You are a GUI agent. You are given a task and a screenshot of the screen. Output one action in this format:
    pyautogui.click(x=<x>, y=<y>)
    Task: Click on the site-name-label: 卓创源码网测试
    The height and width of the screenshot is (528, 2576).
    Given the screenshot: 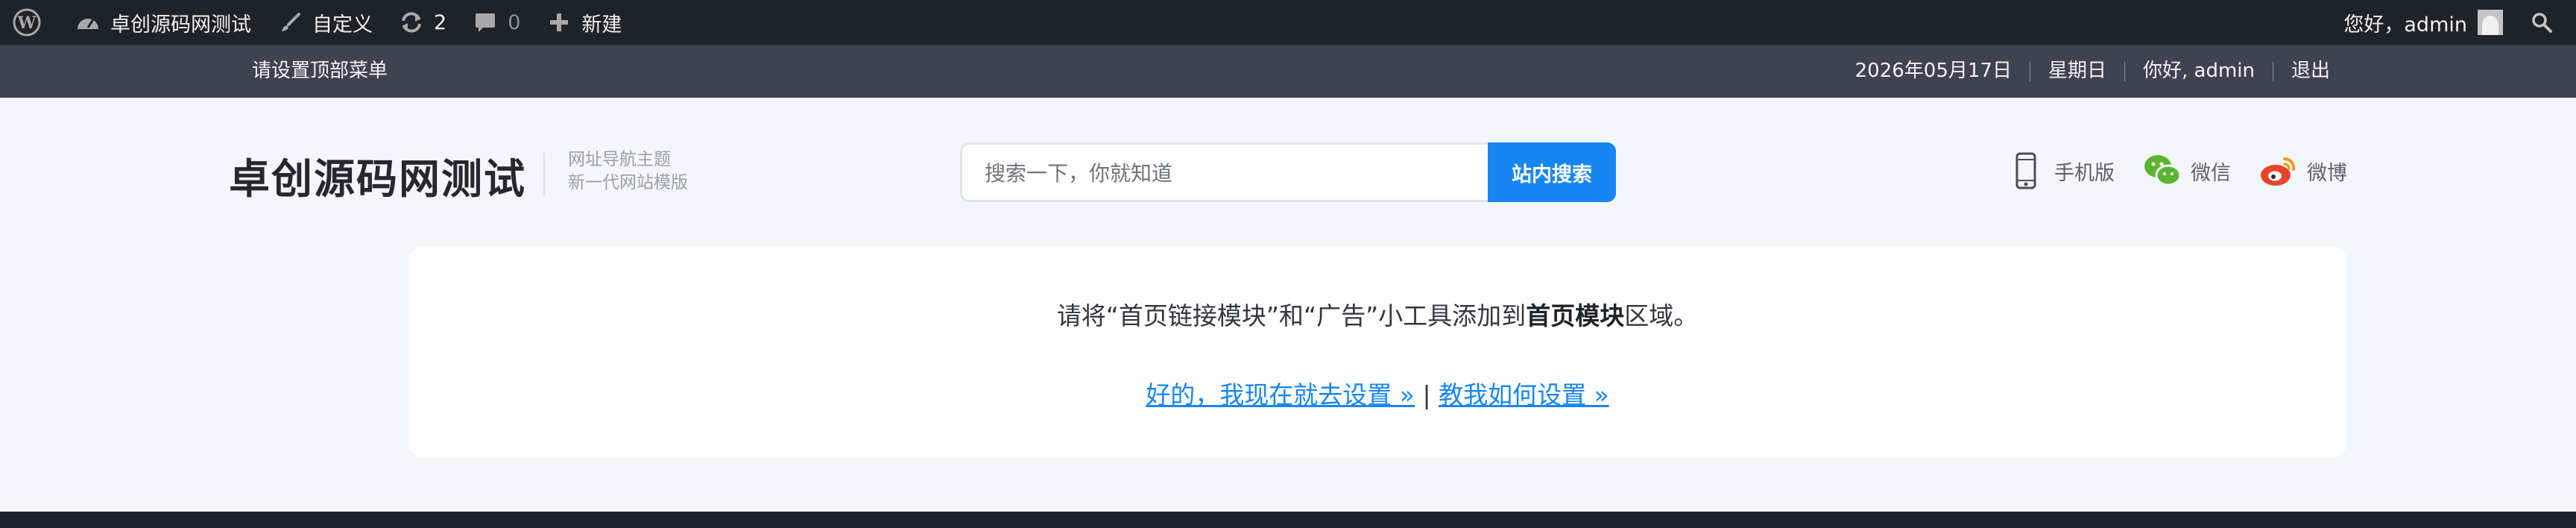 What is the action you would take?
    pyautogui.click(x=180, y=25)
    